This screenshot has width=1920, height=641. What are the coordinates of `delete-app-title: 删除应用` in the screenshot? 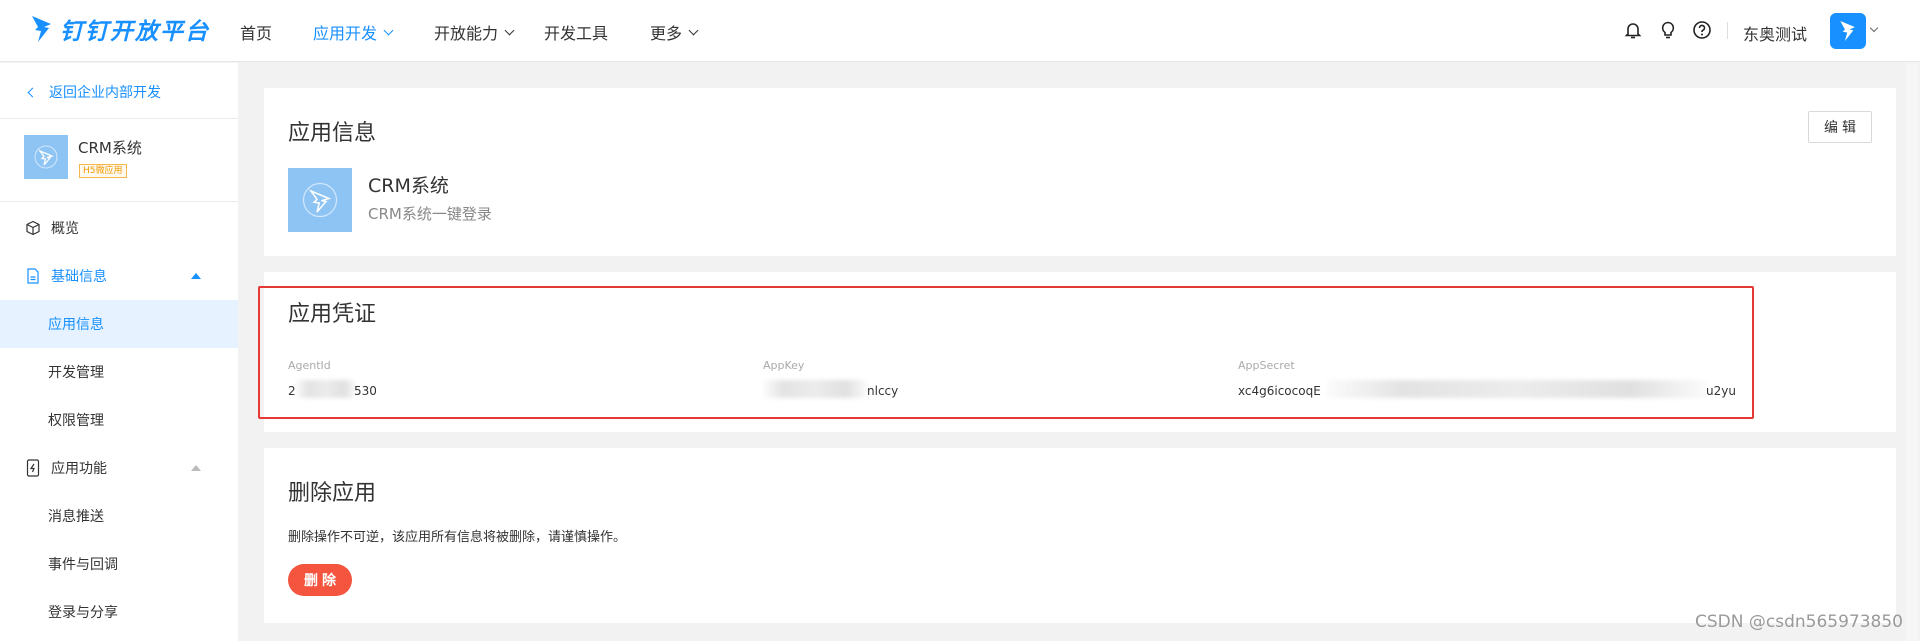 It's located at (332, 493).